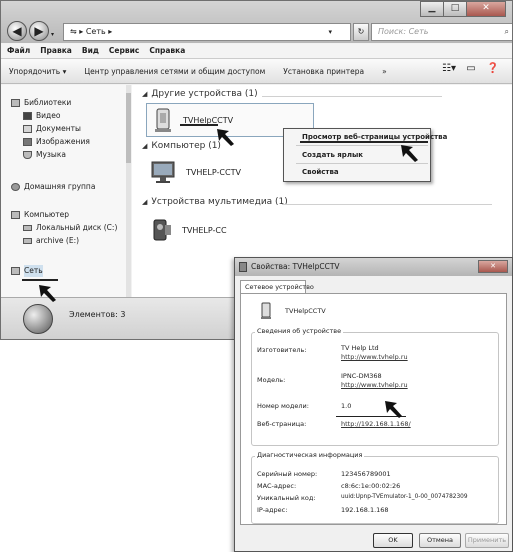 This screenshot has width=513, height=552. What do you see at coordinates (215, 202) in the screenshot?
I see `group-media-devices: ◢ Устройства мультимедиа (1)` at bounding box center [215, 202].